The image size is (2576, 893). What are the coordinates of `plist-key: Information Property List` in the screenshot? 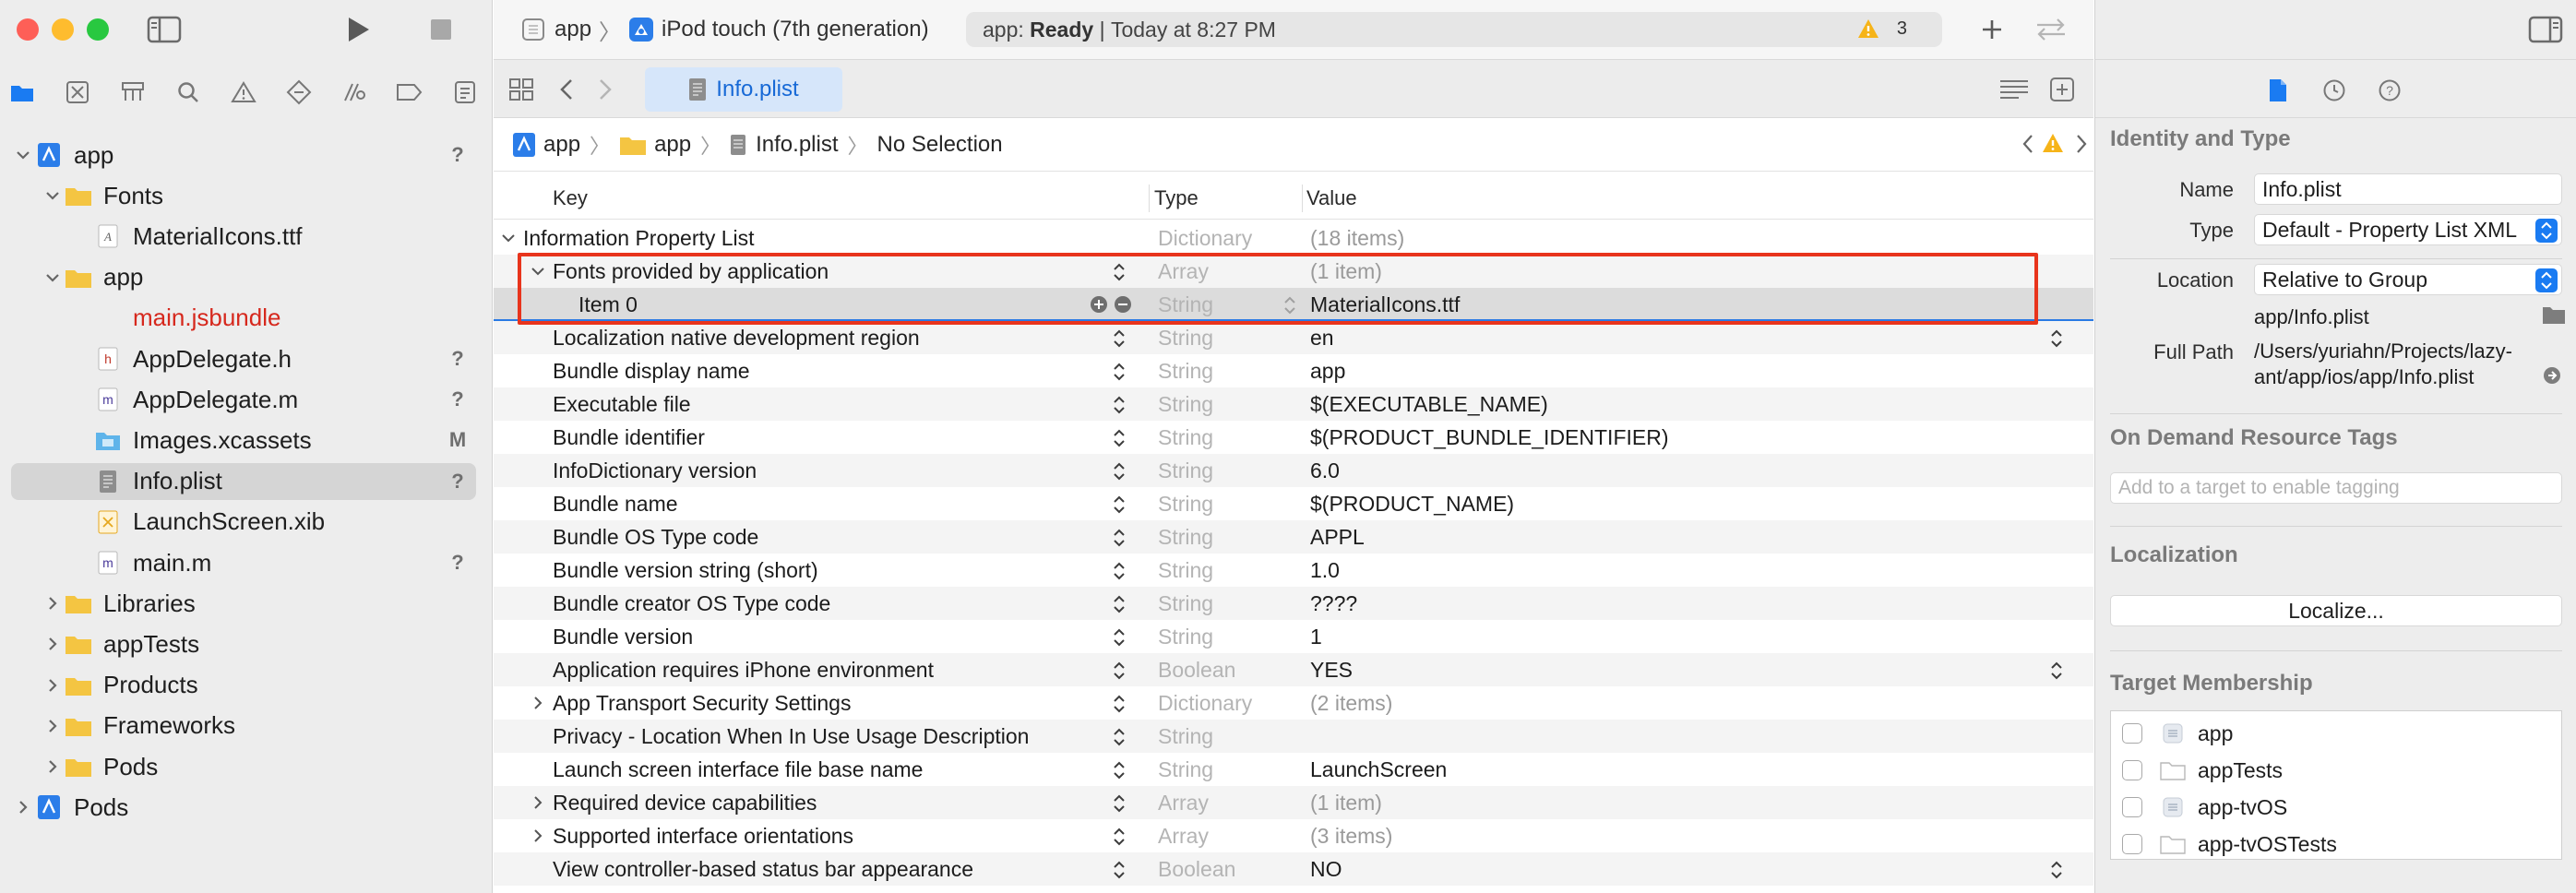 It's located at (639, 238).